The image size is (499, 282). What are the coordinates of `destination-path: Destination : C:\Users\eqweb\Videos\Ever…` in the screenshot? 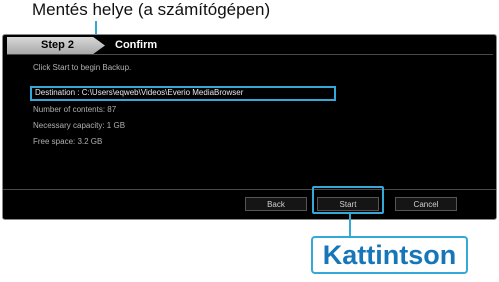 It's located at (139, 92).